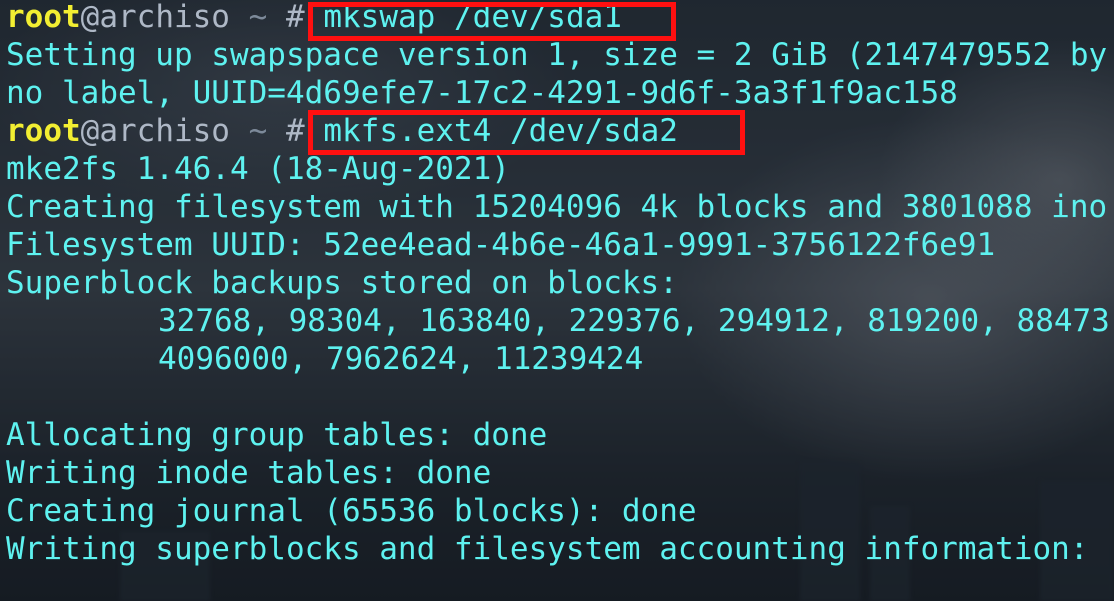 The height and width of the screenshot is (601, 1114). What do you see at coordinates (258, 169) in the screenshot?
I see `output-line: mke2fs 1.46.4 (18-Aug-2021)` at bounding box center [258, 169].